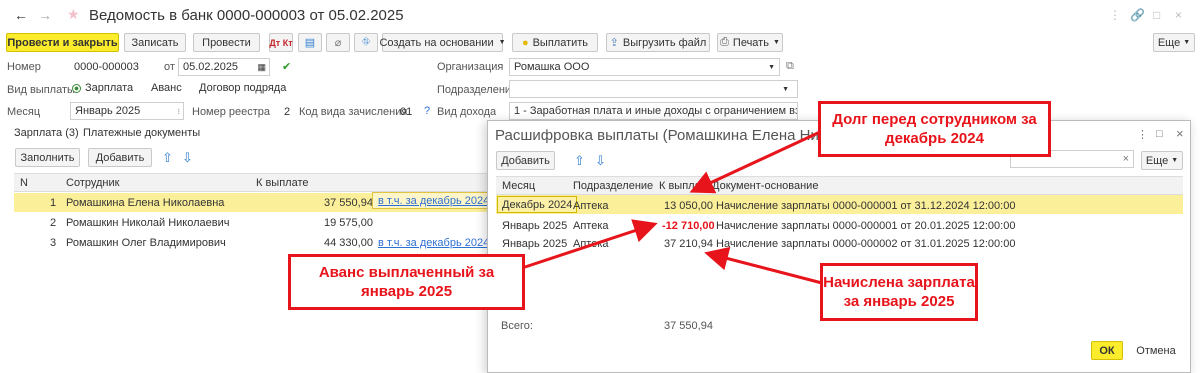 The width and height of the screenshot is (1200, 373). Describe the element at coordinates (934, 129) in the screenshot. I see `callout-debt: Долг перед сотрудником за декабрь 2024` at that location.